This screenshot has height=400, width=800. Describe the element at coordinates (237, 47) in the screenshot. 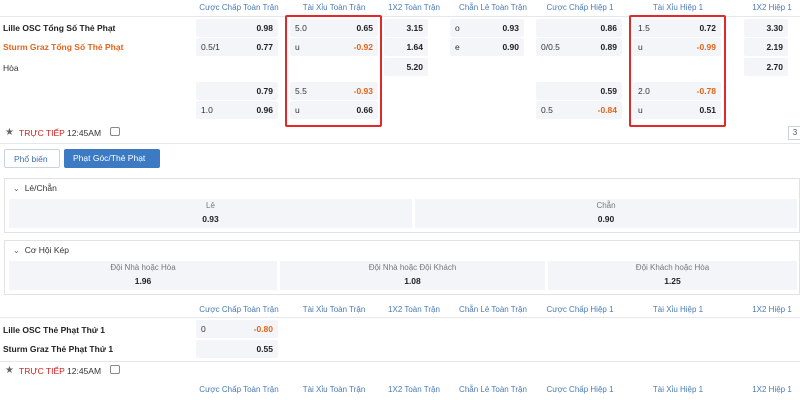

I see `odds-cell-handicap-ft: 0.5/1 0.77` at that location.